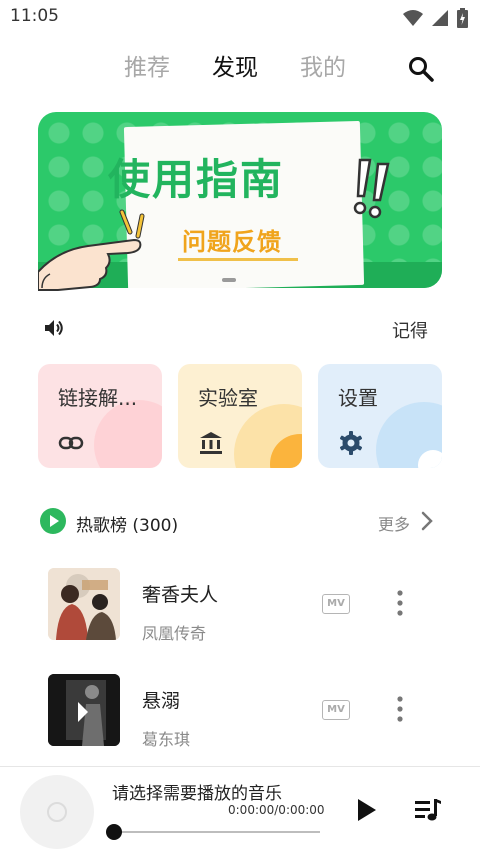  I want to click on chevron-right-icon, so click(427, 521).